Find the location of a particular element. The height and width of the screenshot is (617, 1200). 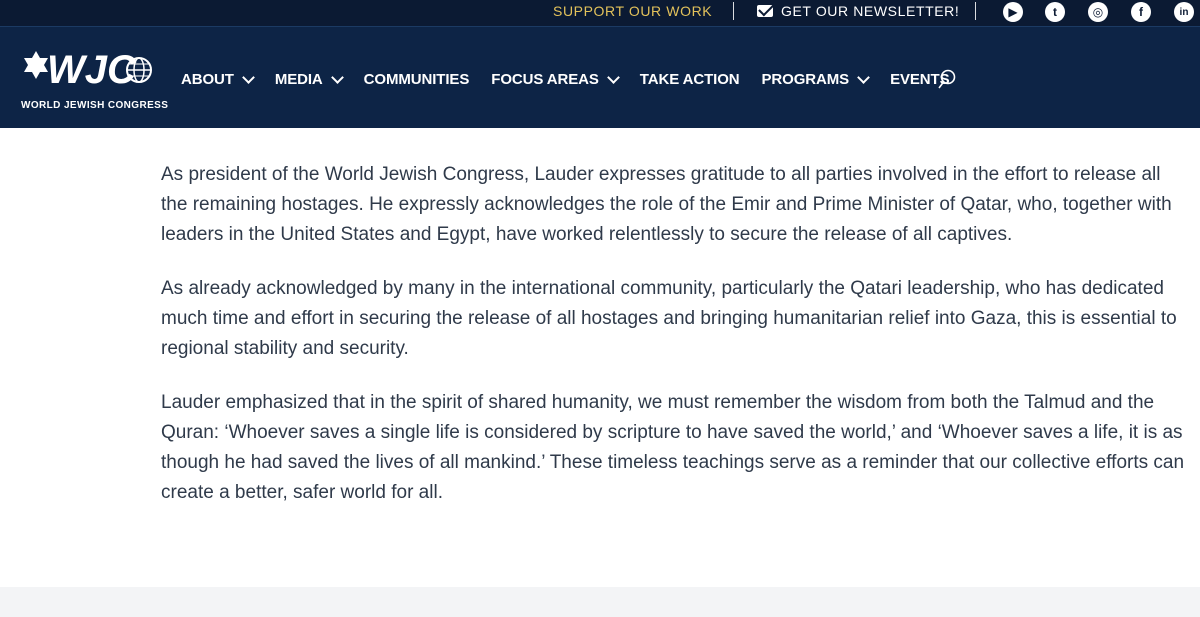

newsletter-link: GET OUR NEWSLETTER! is located at coordinates (858, 11).